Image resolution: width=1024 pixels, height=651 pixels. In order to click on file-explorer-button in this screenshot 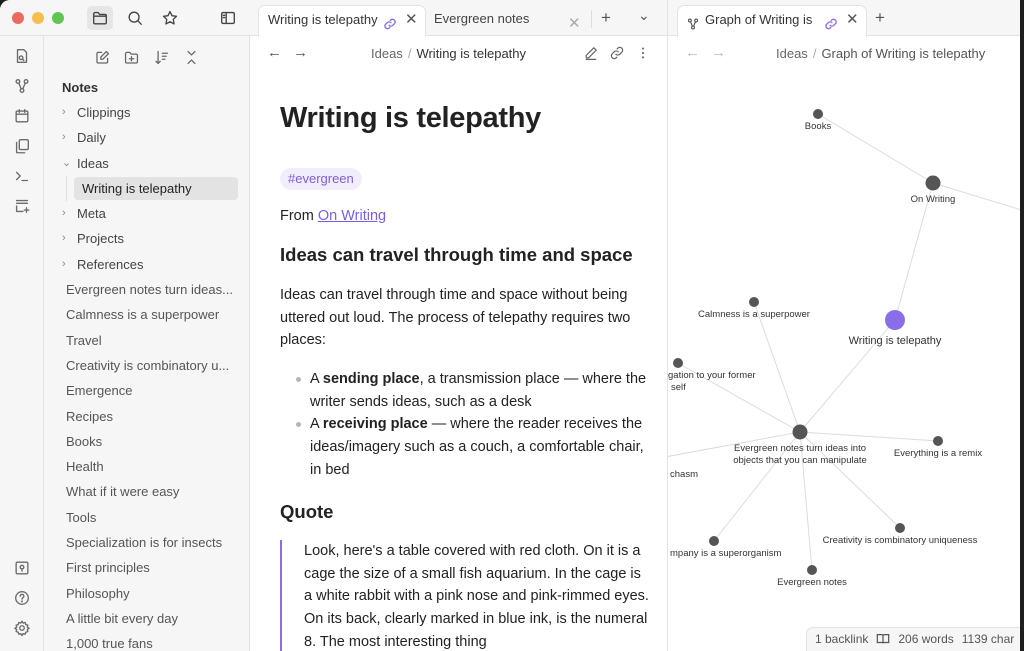, I will do `click(100, 18)`.